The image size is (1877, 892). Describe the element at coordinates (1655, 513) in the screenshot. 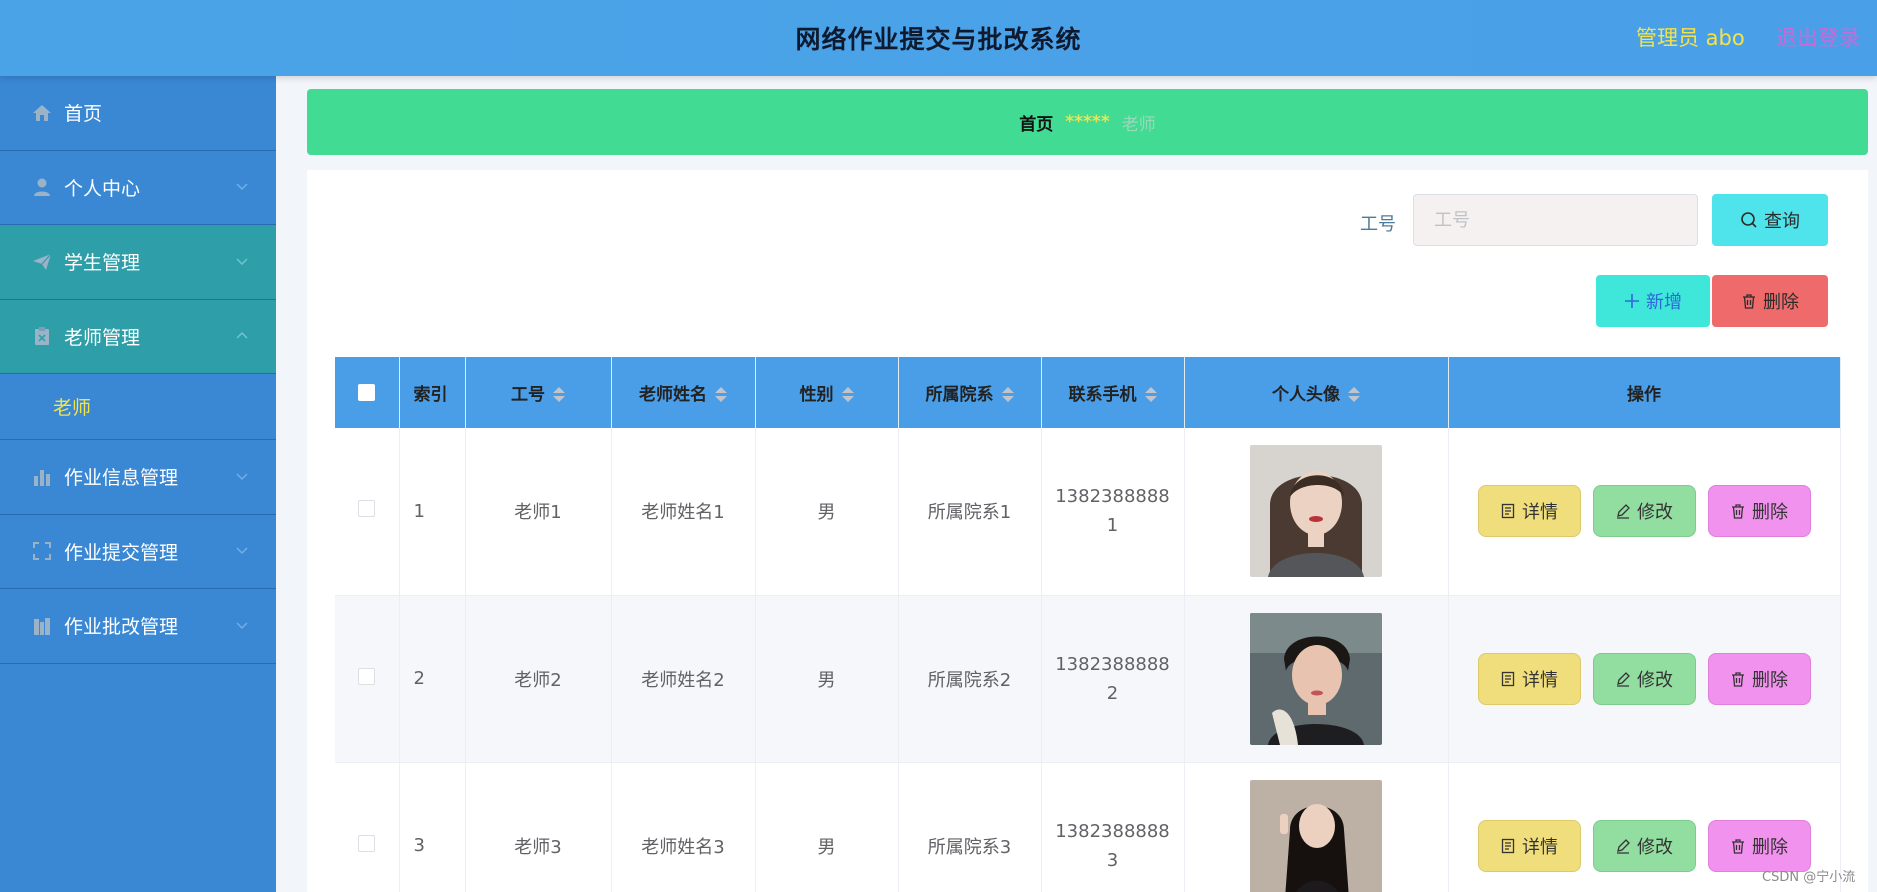

I see `edit-label: 修改` at that location.